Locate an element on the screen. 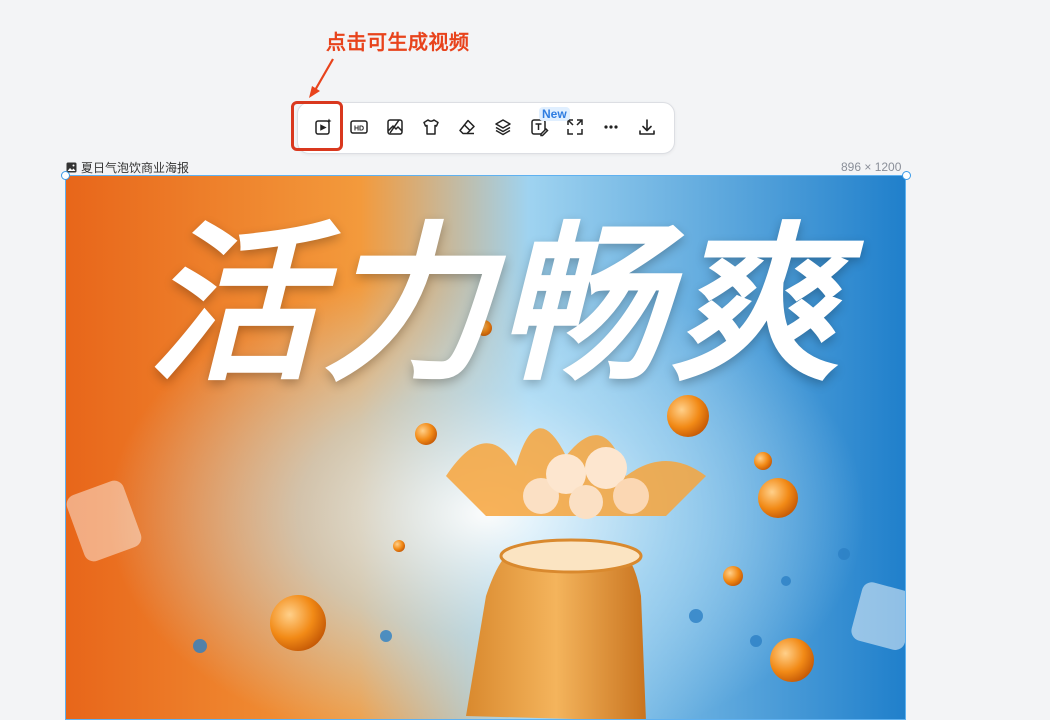  eraser-icon is located at coordinates (467, 127).